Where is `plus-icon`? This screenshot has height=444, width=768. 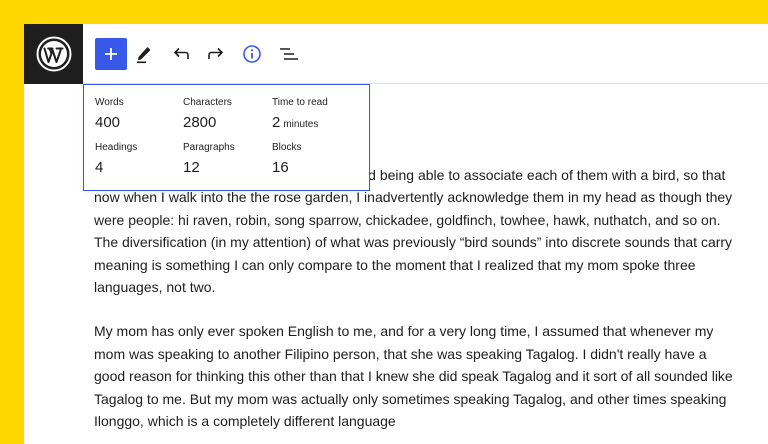
plus-icon is located at coordinates (111, 54).